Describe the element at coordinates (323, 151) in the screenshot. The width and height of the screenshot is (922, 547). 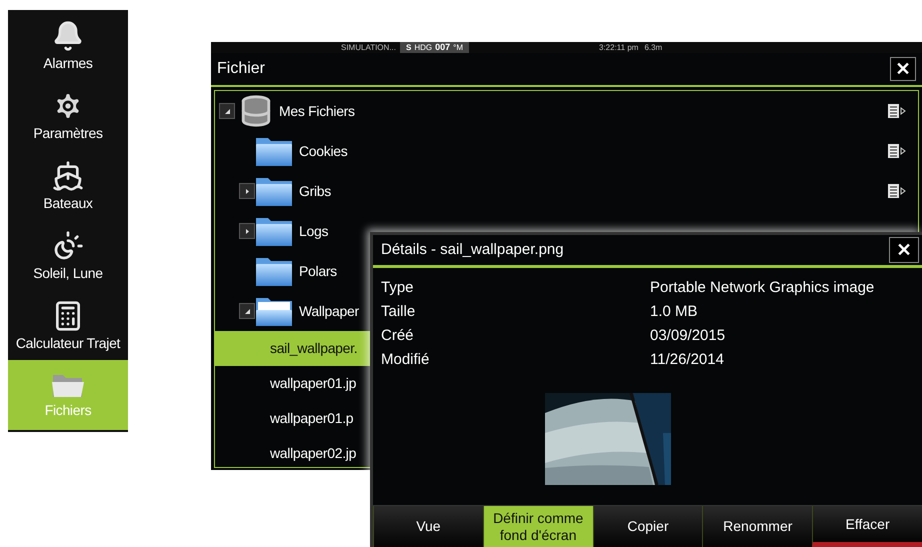
I see `tree-label: Cookies` at that location.